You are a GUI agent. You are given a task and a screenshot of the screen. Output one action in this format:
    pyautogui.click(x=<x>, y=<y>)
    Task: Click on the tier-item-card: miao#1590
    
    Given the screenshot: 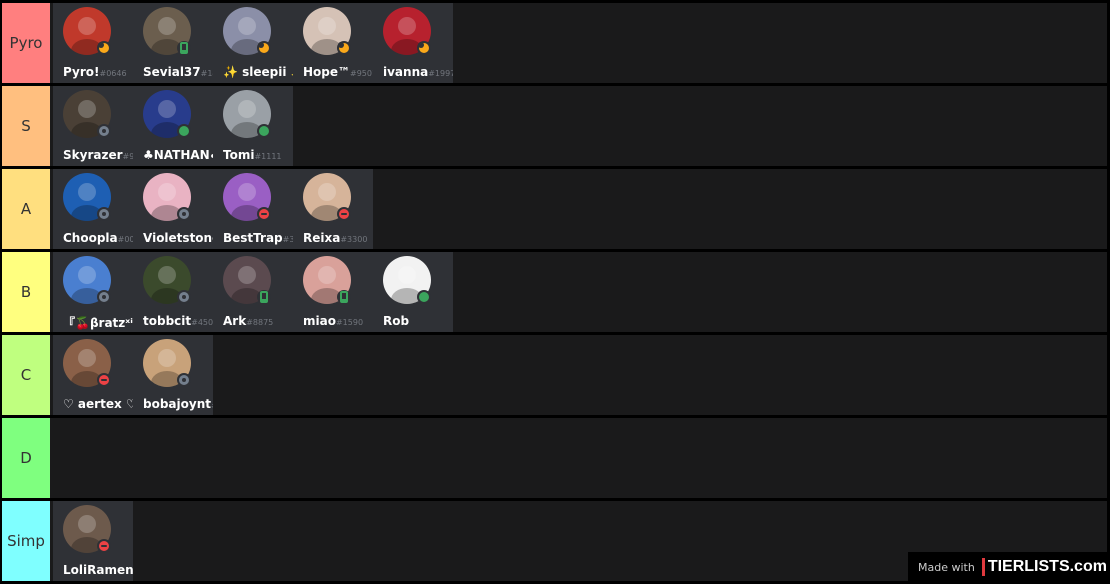 What is the action you would take?
    pyautogui.click(x=333, y=292)
    